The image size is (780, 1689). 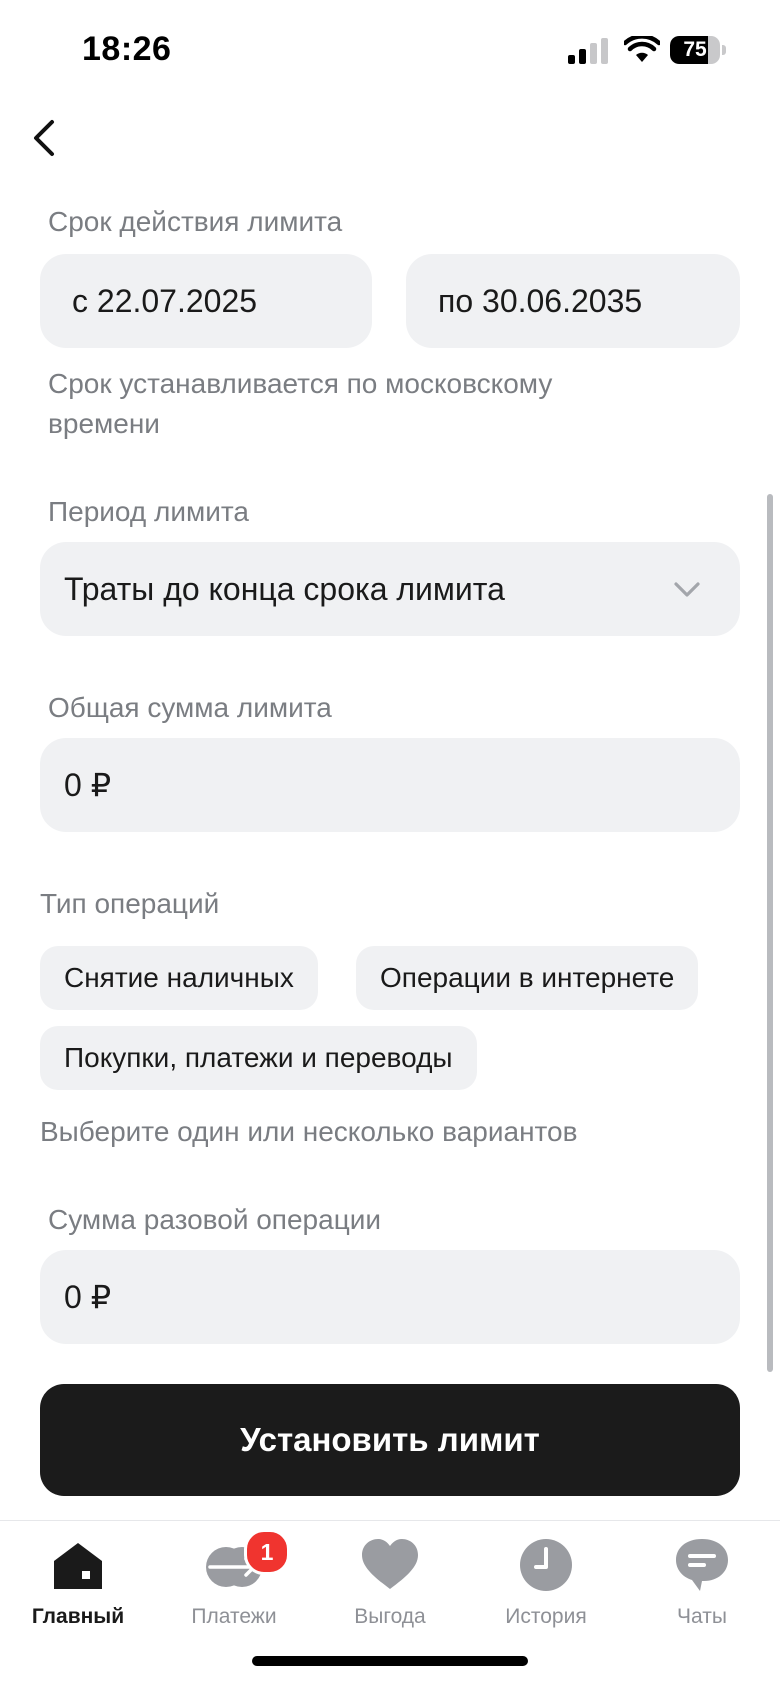 What do you see at coordinates (546, 1565) in the screenshot?
I see `clock-icon` at bounding box center [546, 1565].